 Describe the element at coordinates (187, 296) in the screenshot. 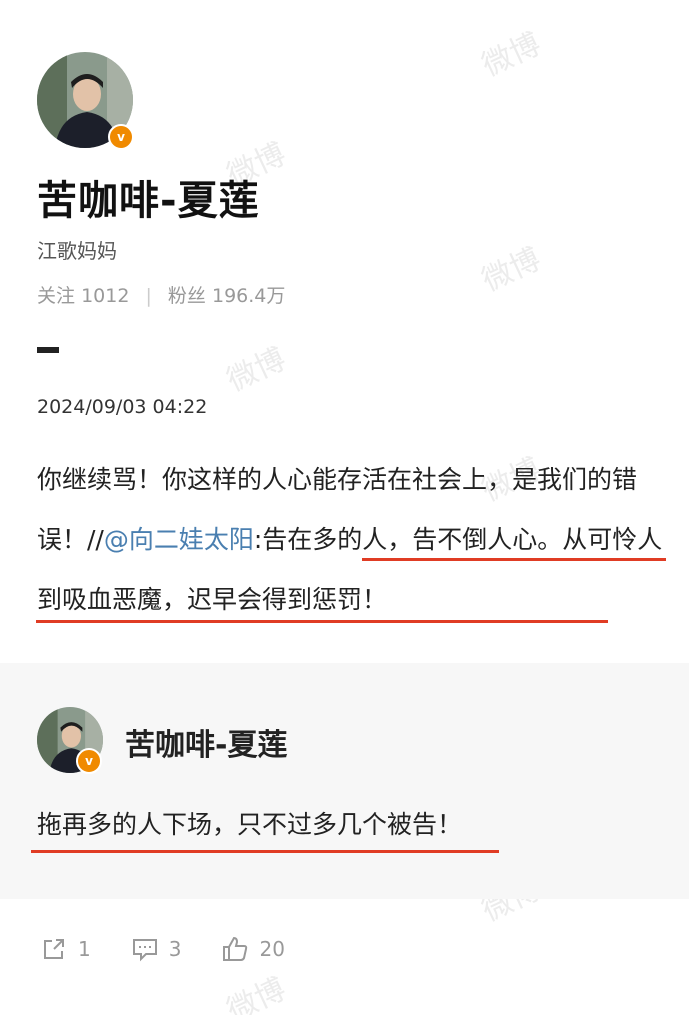

I see `fans-label: 粉丝` at that location.